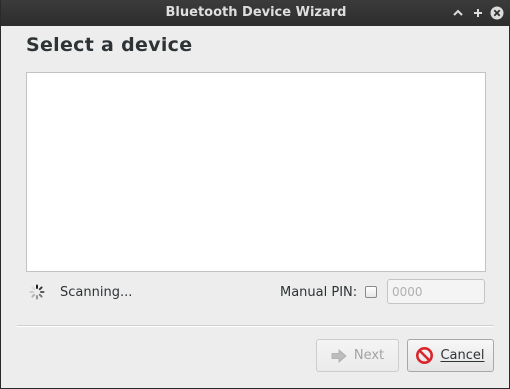 This screenshot has height=389, width=510. Describe the element at coordinates (436, 291) in the screenshot. I see `pin-input` at that location.